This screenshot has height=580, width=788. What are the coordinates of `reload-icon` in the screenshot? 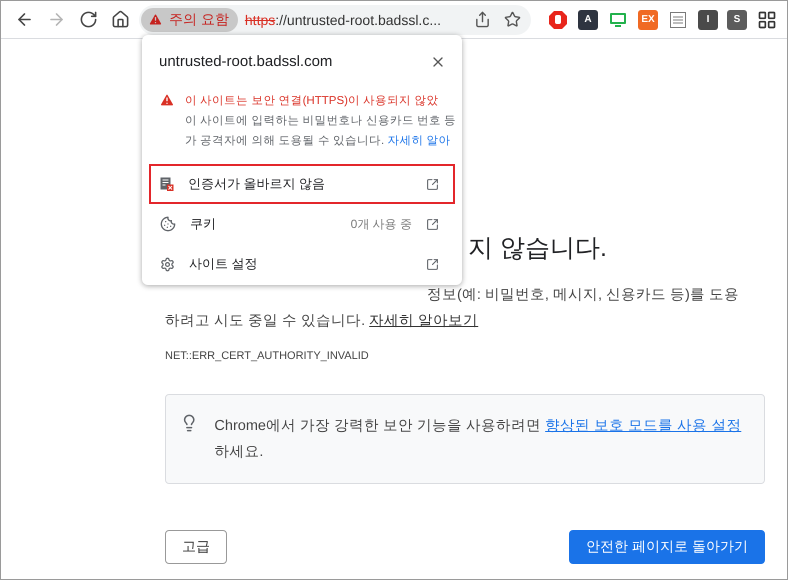 It's located at (88, 19).